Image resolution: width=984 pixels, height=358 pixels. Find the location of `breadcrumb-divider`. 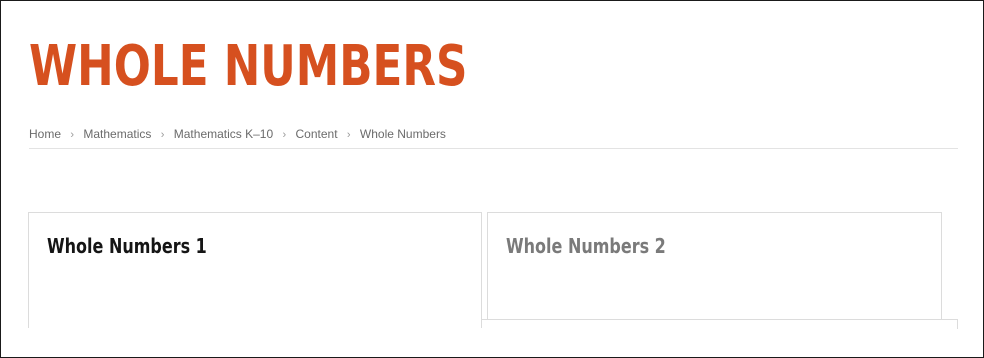

breadcrumb-divider is located at coordinates (493, 148).